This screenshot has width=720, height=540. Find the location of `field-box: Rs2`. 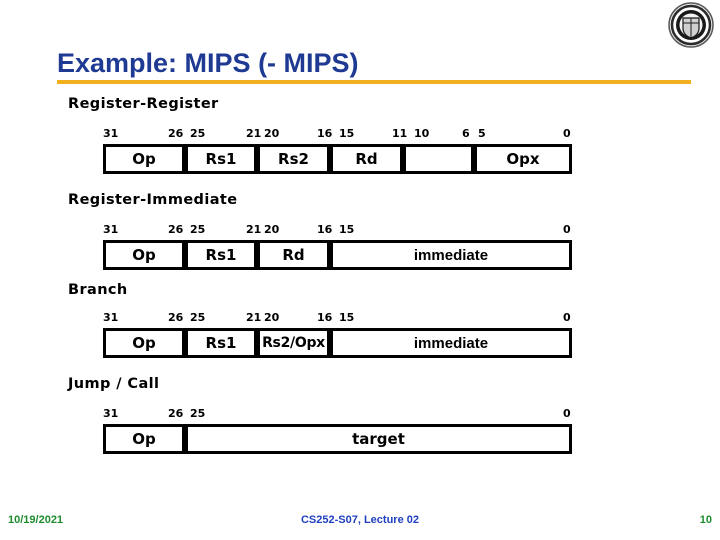

field-box: Rs2 is located at coordinates (293, 159).